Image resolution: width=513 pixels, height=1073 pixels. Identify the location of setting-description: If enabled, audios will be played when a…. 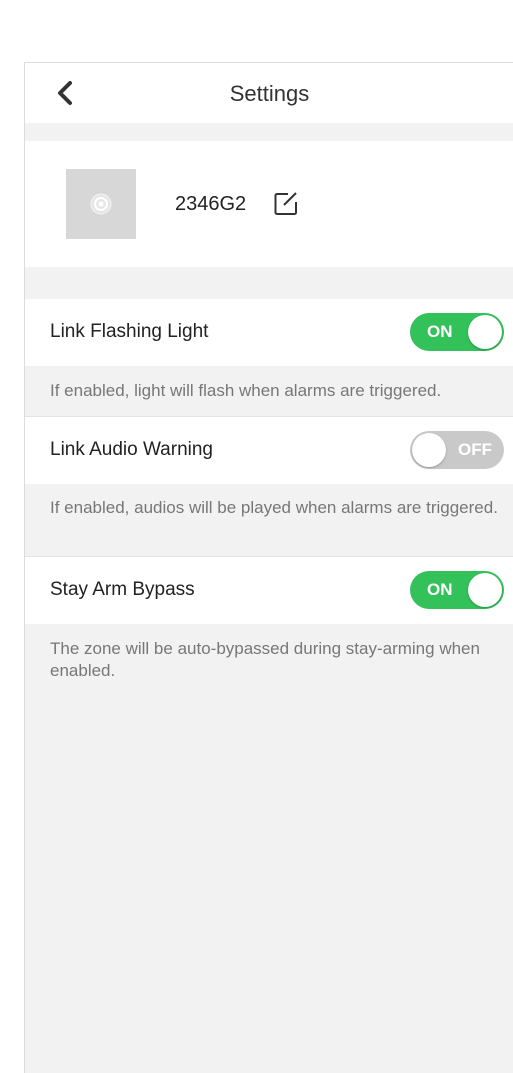
(274, 507).